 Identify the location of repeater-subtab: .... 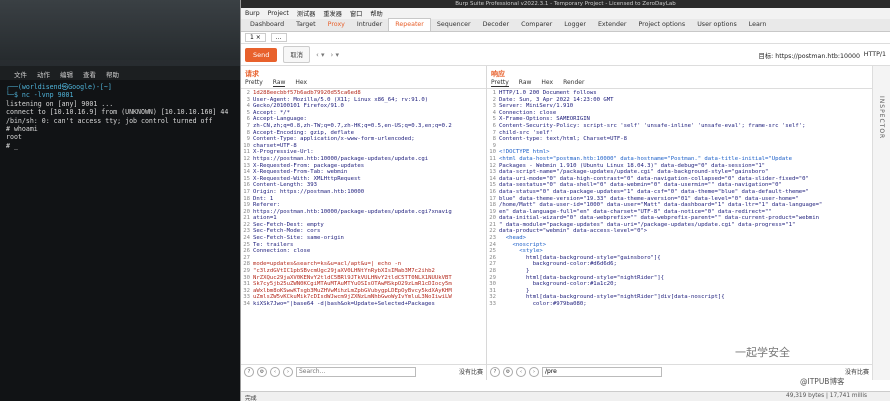
(278, 37).